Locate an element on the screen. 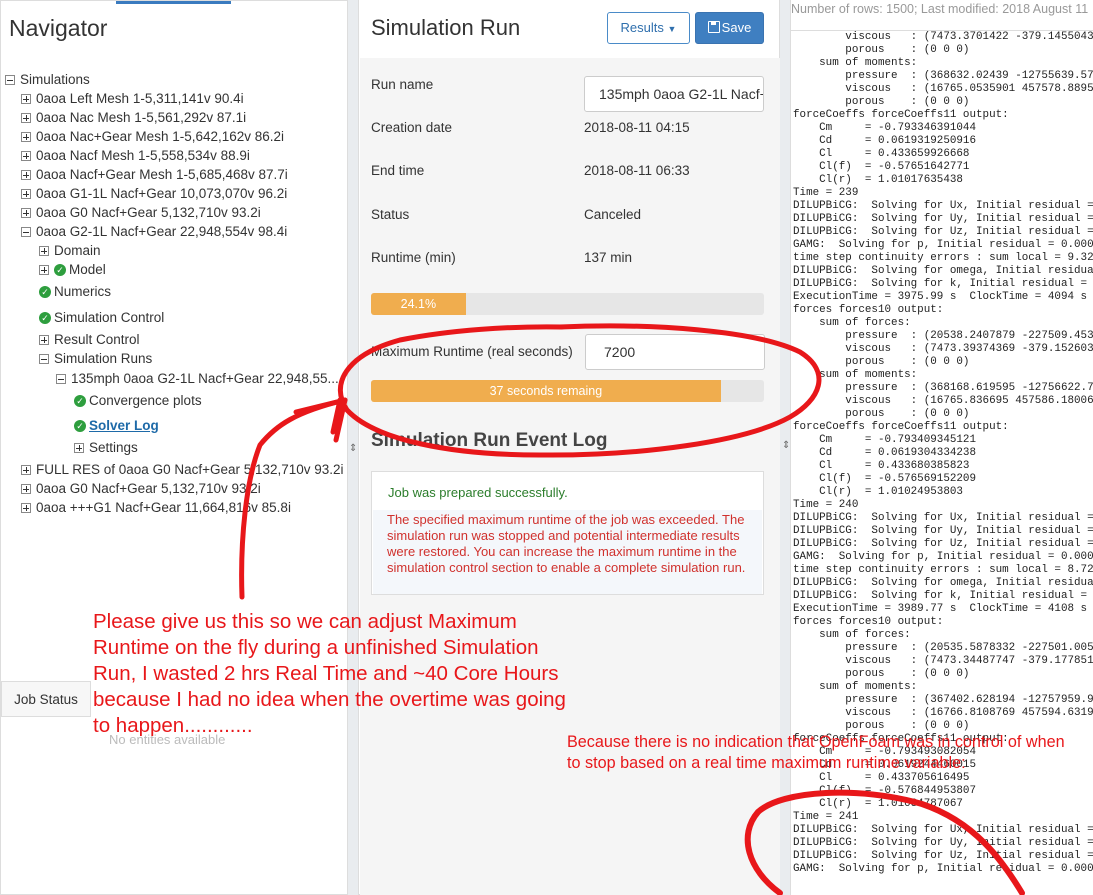  end-time-label: End time is located at coordinates (398, 170).